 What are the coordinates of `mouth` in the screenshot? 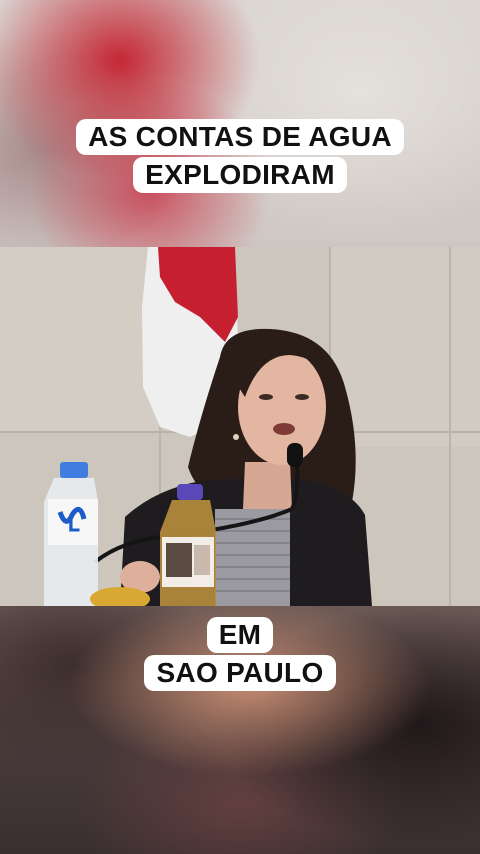 It's located at (284, 429).